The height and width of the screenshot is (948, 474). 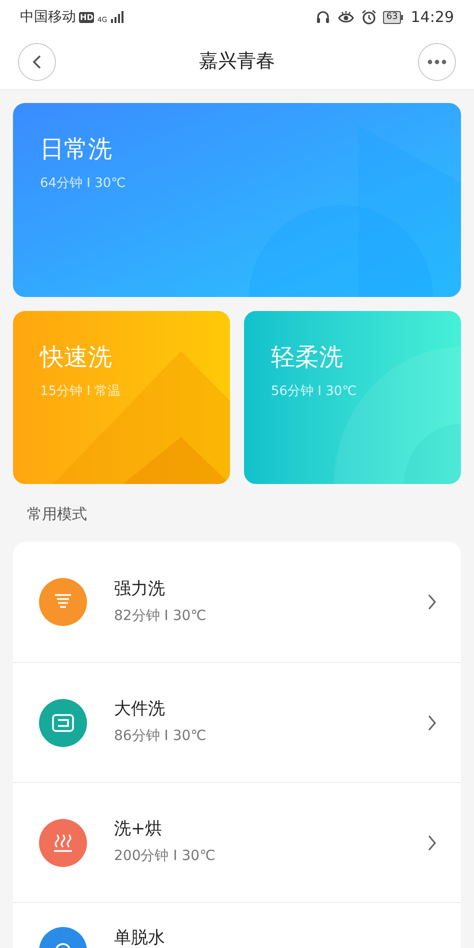 What do you see at coordinates (432, 17) in the screenshot?
I see `clock-time: 14:29` at bounding box center [432, 17].